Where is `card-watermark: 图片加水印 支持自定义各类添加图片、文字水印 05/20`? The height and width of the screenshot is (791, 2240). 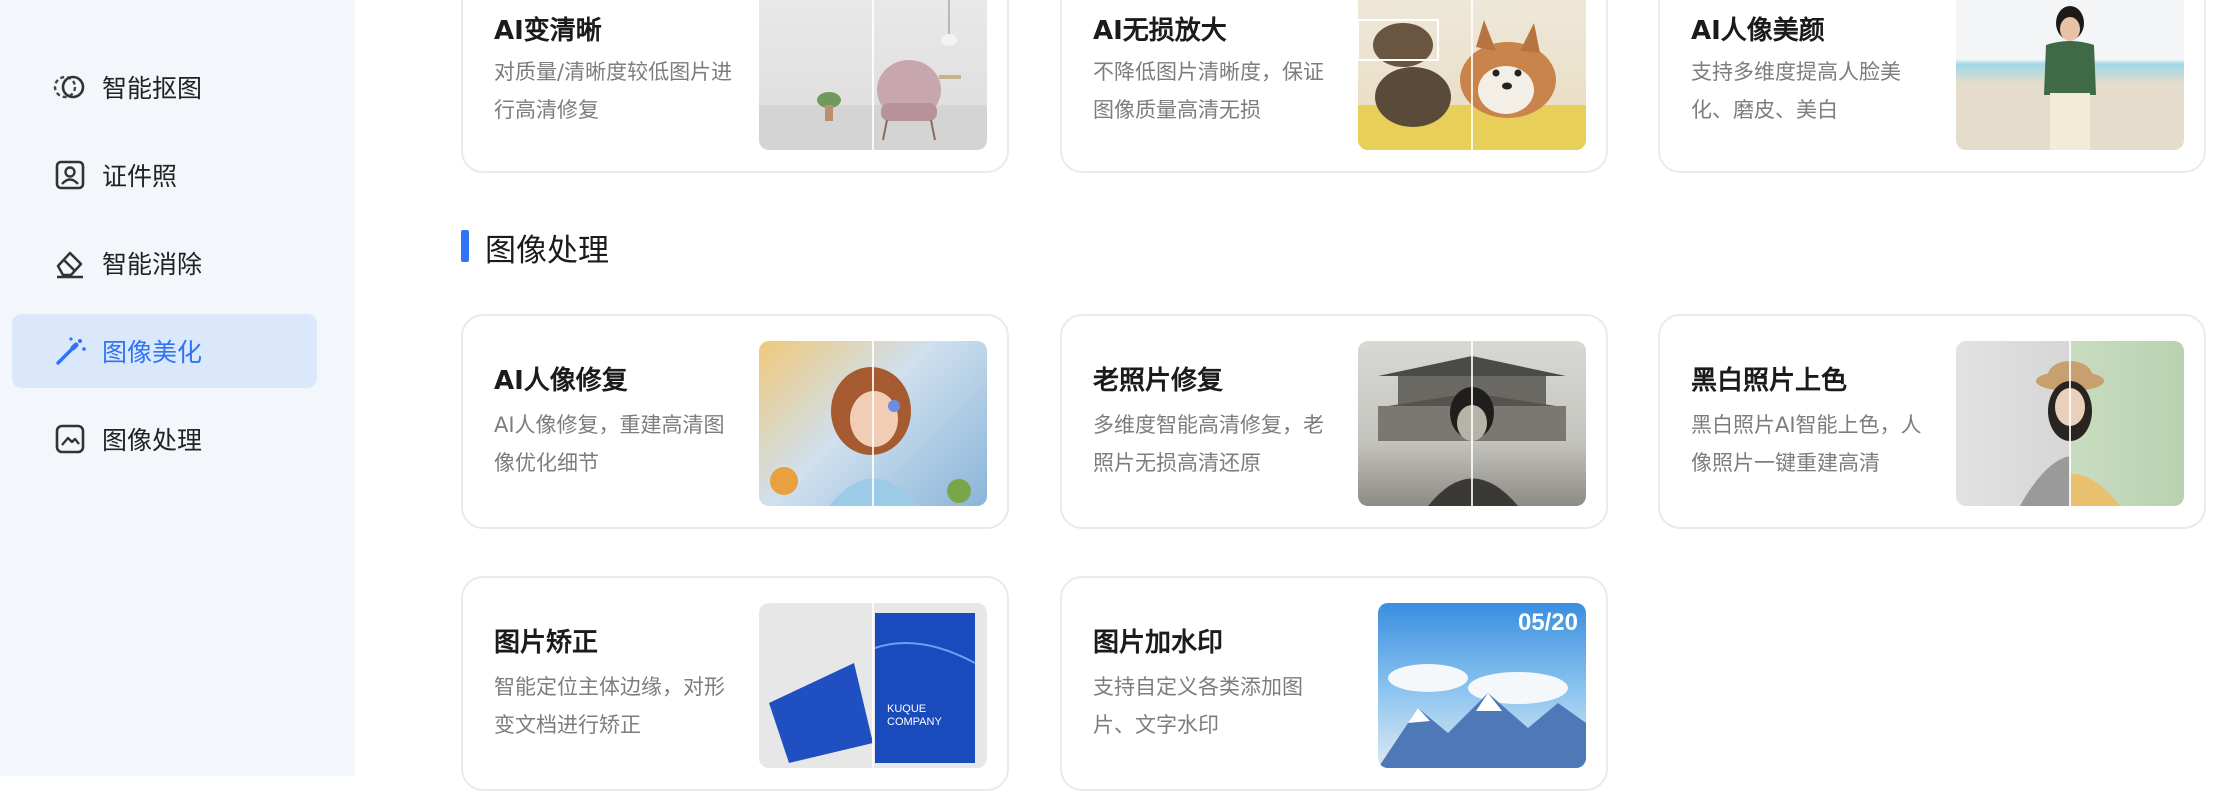 card-watermark: 图片加水印 支持自定义各类添加图片、文字水印 05/20 is located at coordinates (1334, 683).